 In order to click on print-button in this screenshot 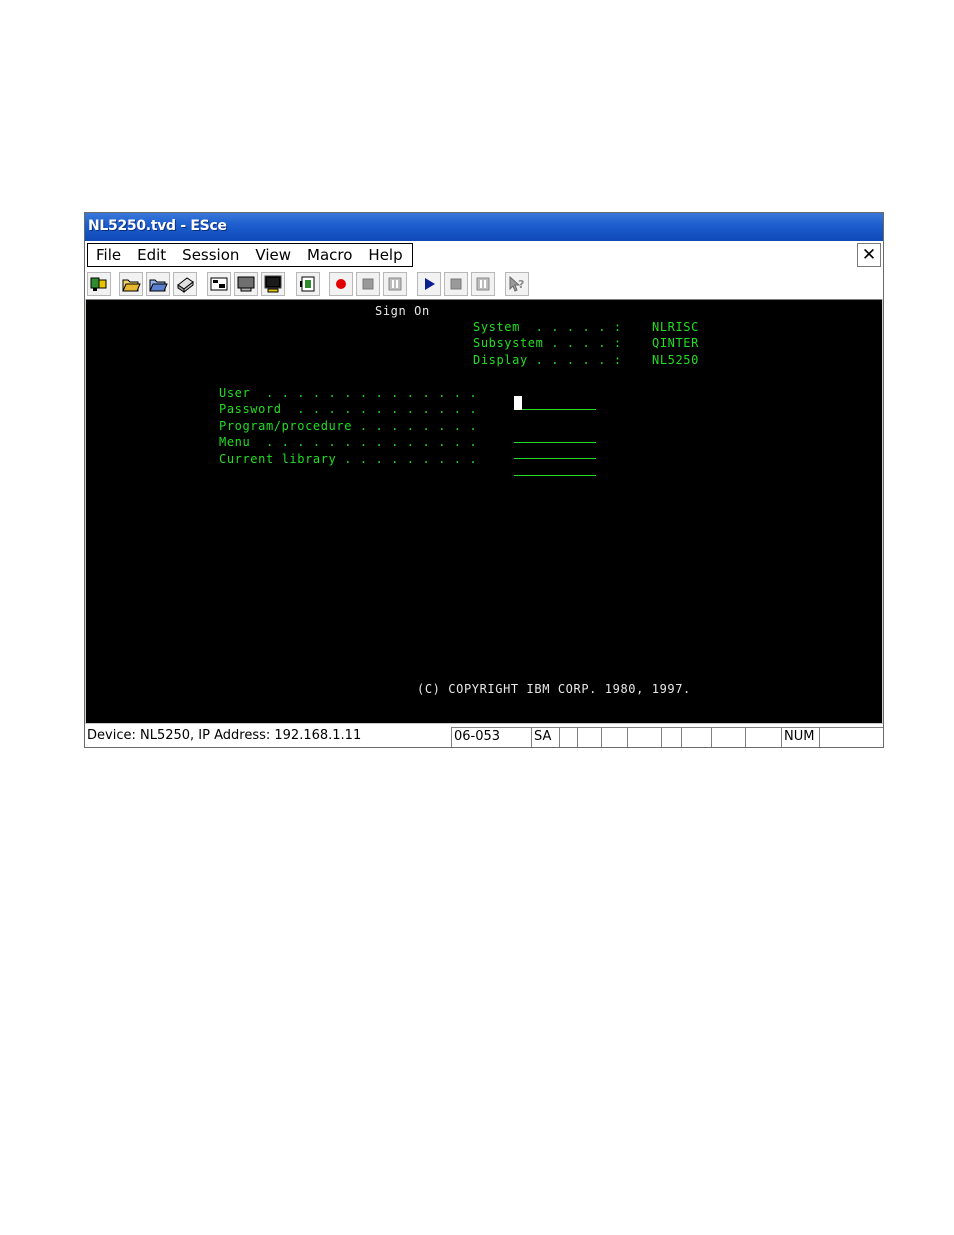, I will do `click(185, 284)`.